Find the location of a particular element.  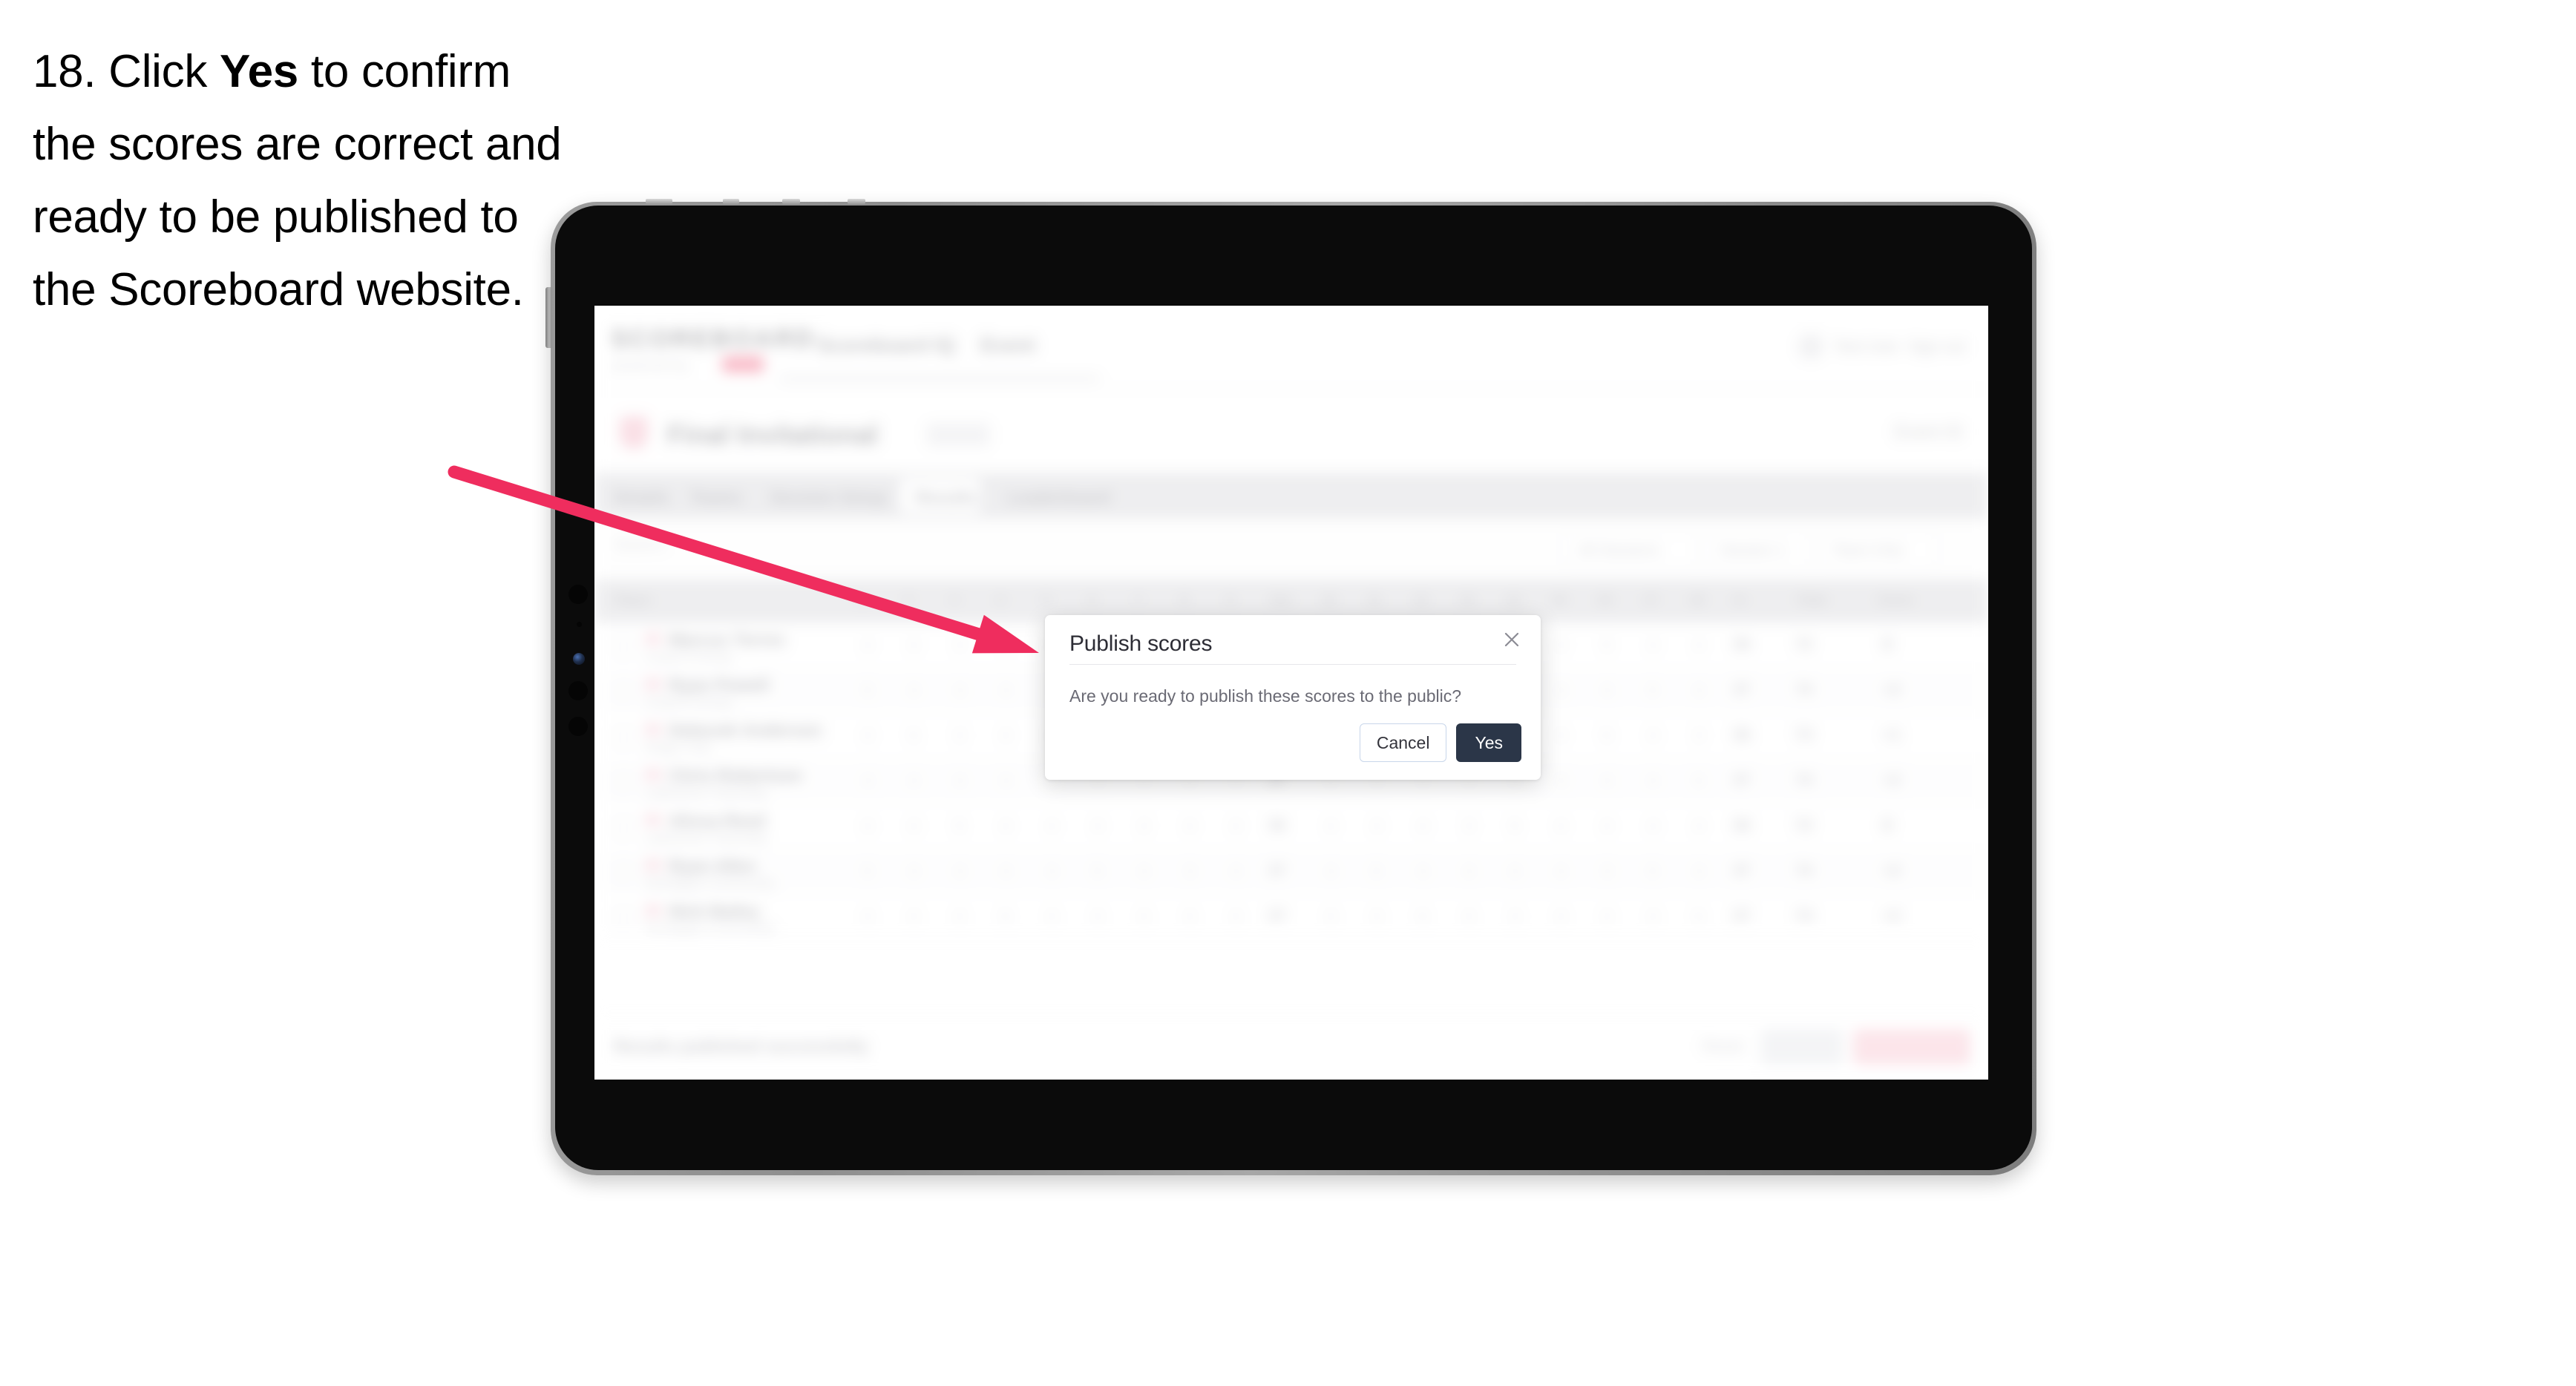

tab-leaderboard: Leaderboard is located at coordinates (1058, 497).